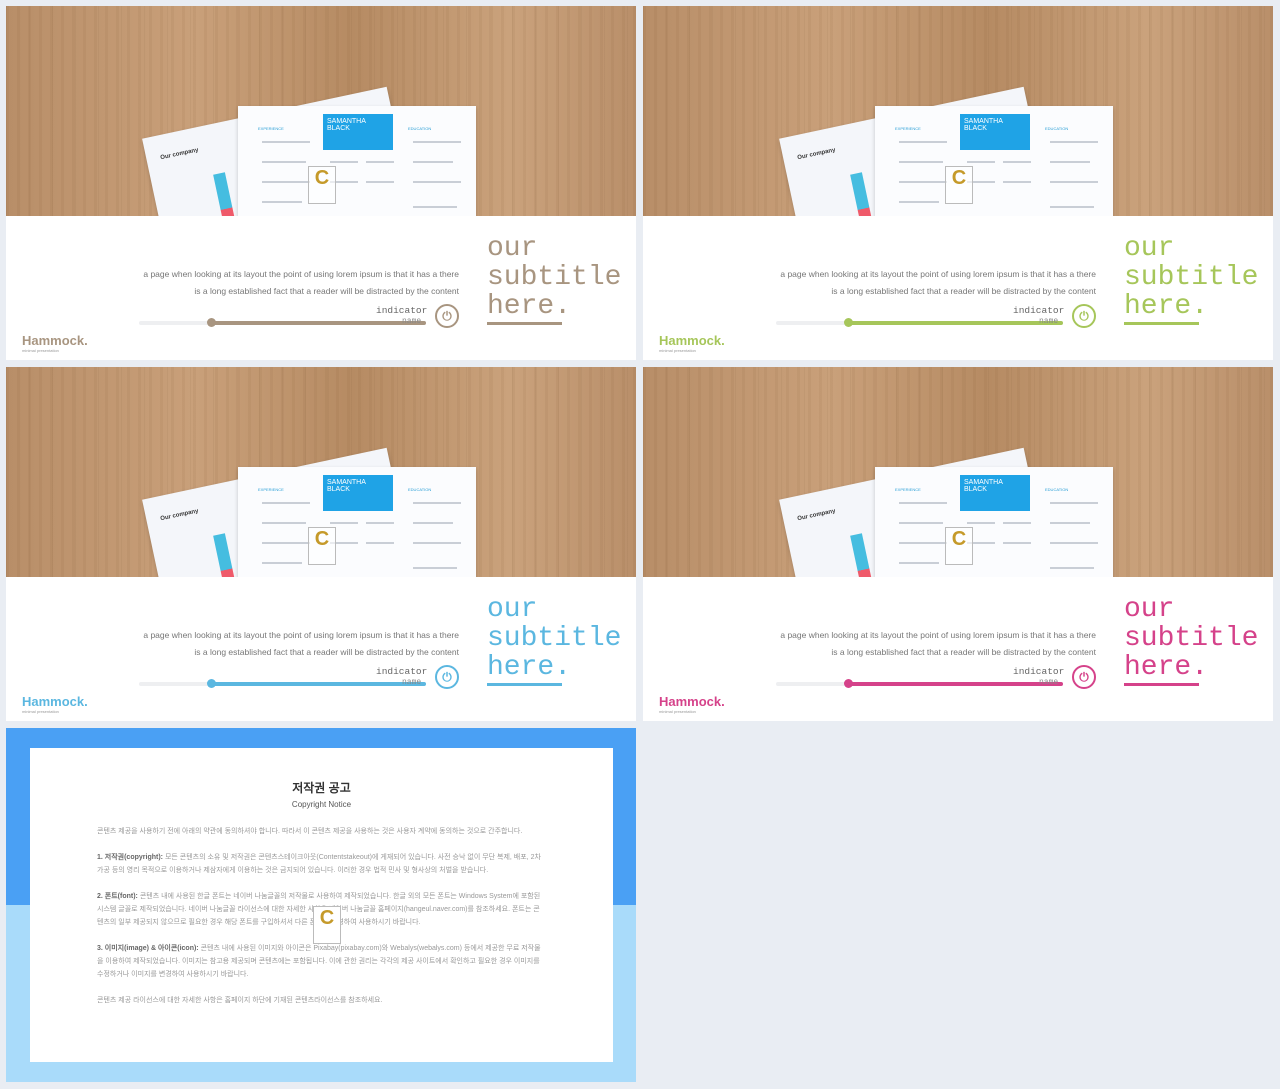 The width and height of the screenshot is (1280, 1089). I want to click on copyright-title: 저작권 공고, so click(321, 788).